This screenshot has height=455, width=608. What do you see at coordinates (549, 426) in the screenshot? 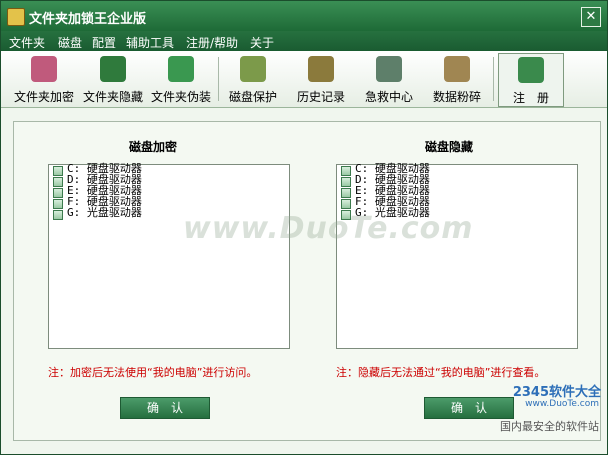
I see `watermark-slogan: 国内最安全的软件站` at bounding box center [549, 426].